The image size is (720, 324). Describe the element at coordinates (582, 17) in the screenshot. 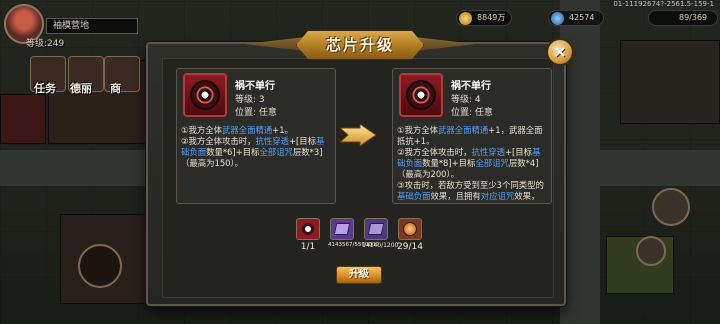

I see `resource-gem-value: 42574` at that location.